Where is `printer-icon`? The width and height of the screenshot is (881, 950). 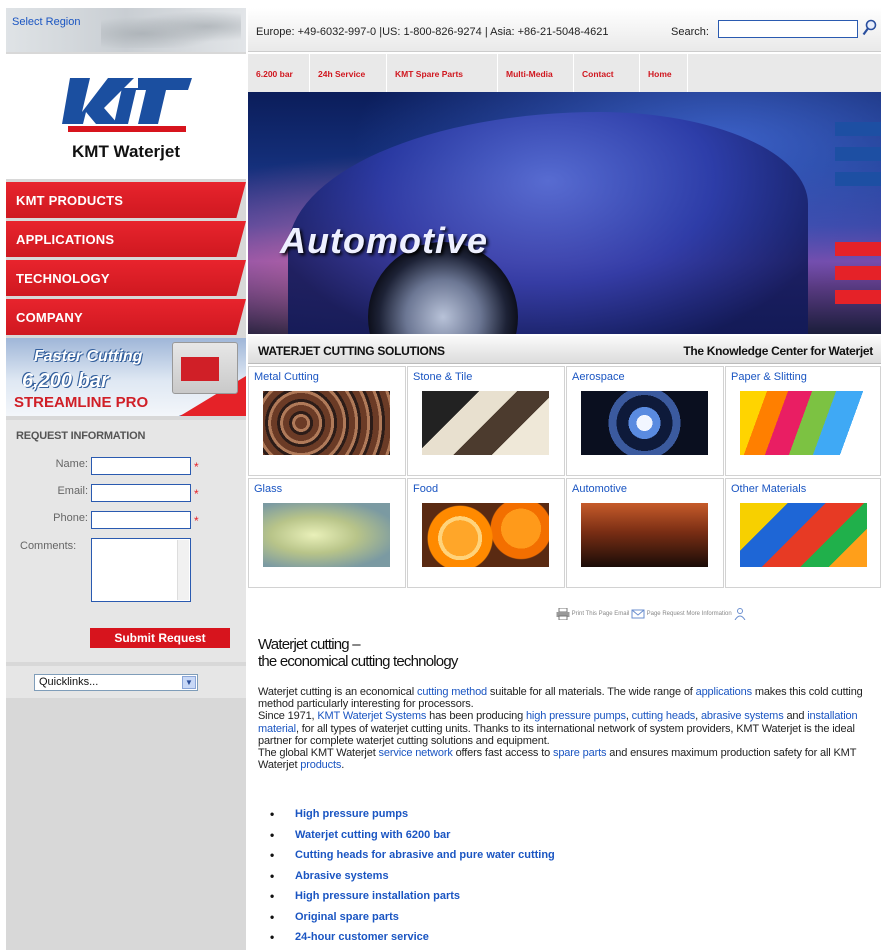 printer-icon is located at coordinates (563, 614).